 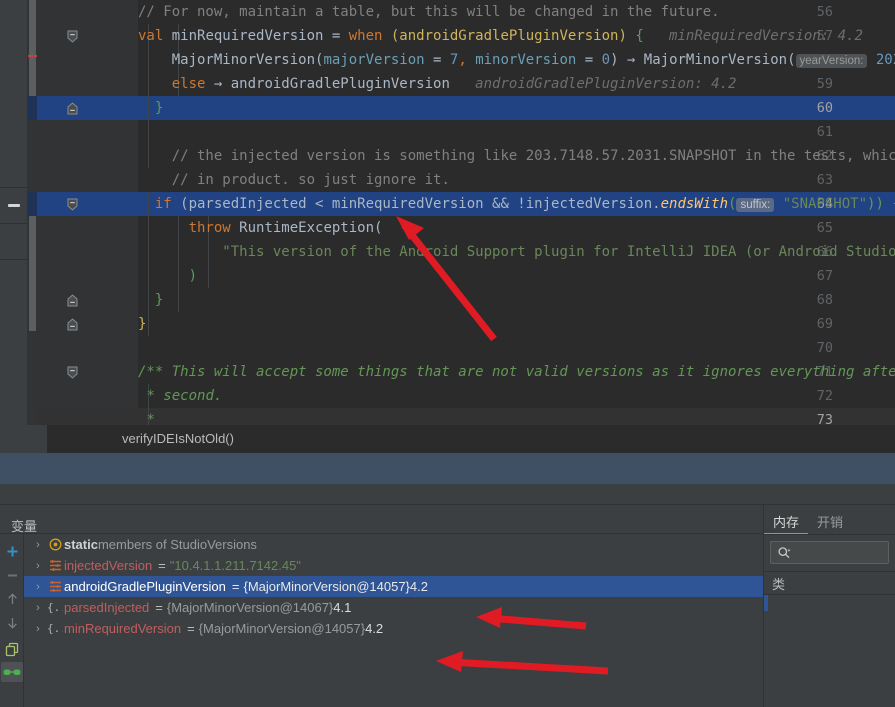 I want to click on variable-row: › injectedVersion = "10.4.1.1.211.7142.45", so click(x=393, y=565).